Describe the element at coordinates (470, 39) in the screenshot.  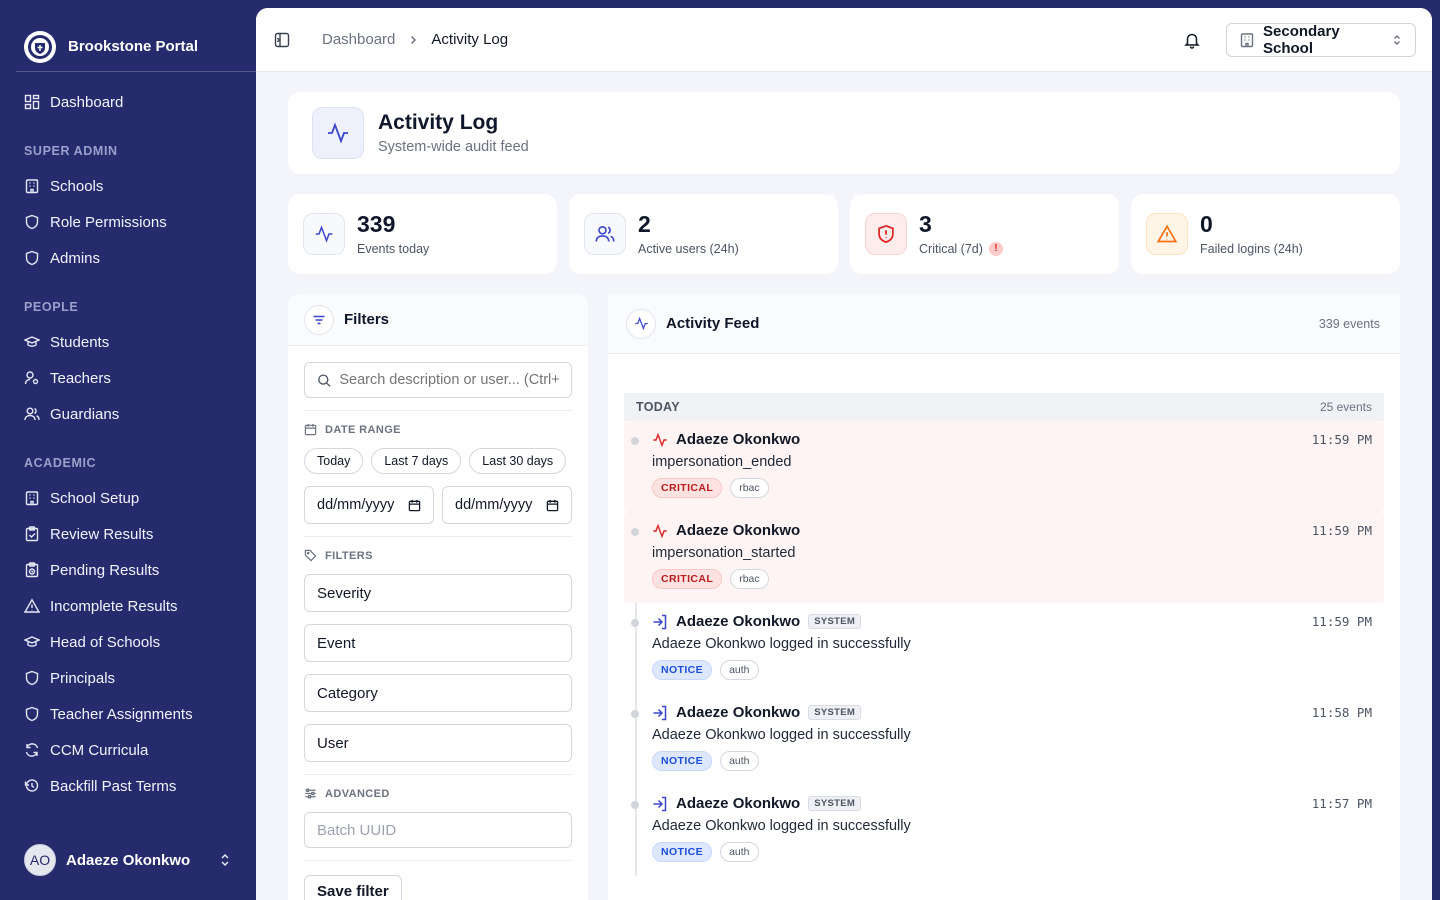
I see `breadcrumb-current: Activity Log` at that location.